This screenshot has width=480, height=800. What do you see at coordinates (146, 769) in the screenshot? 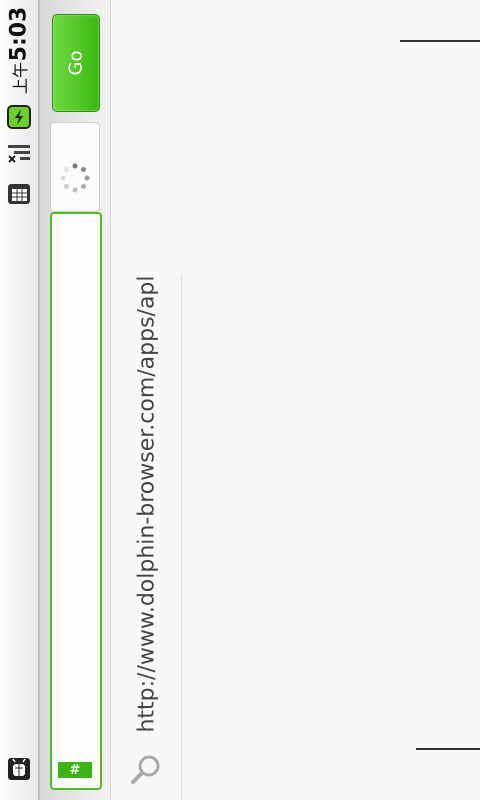
I see `search-icon` at bounding box center [146, 769].